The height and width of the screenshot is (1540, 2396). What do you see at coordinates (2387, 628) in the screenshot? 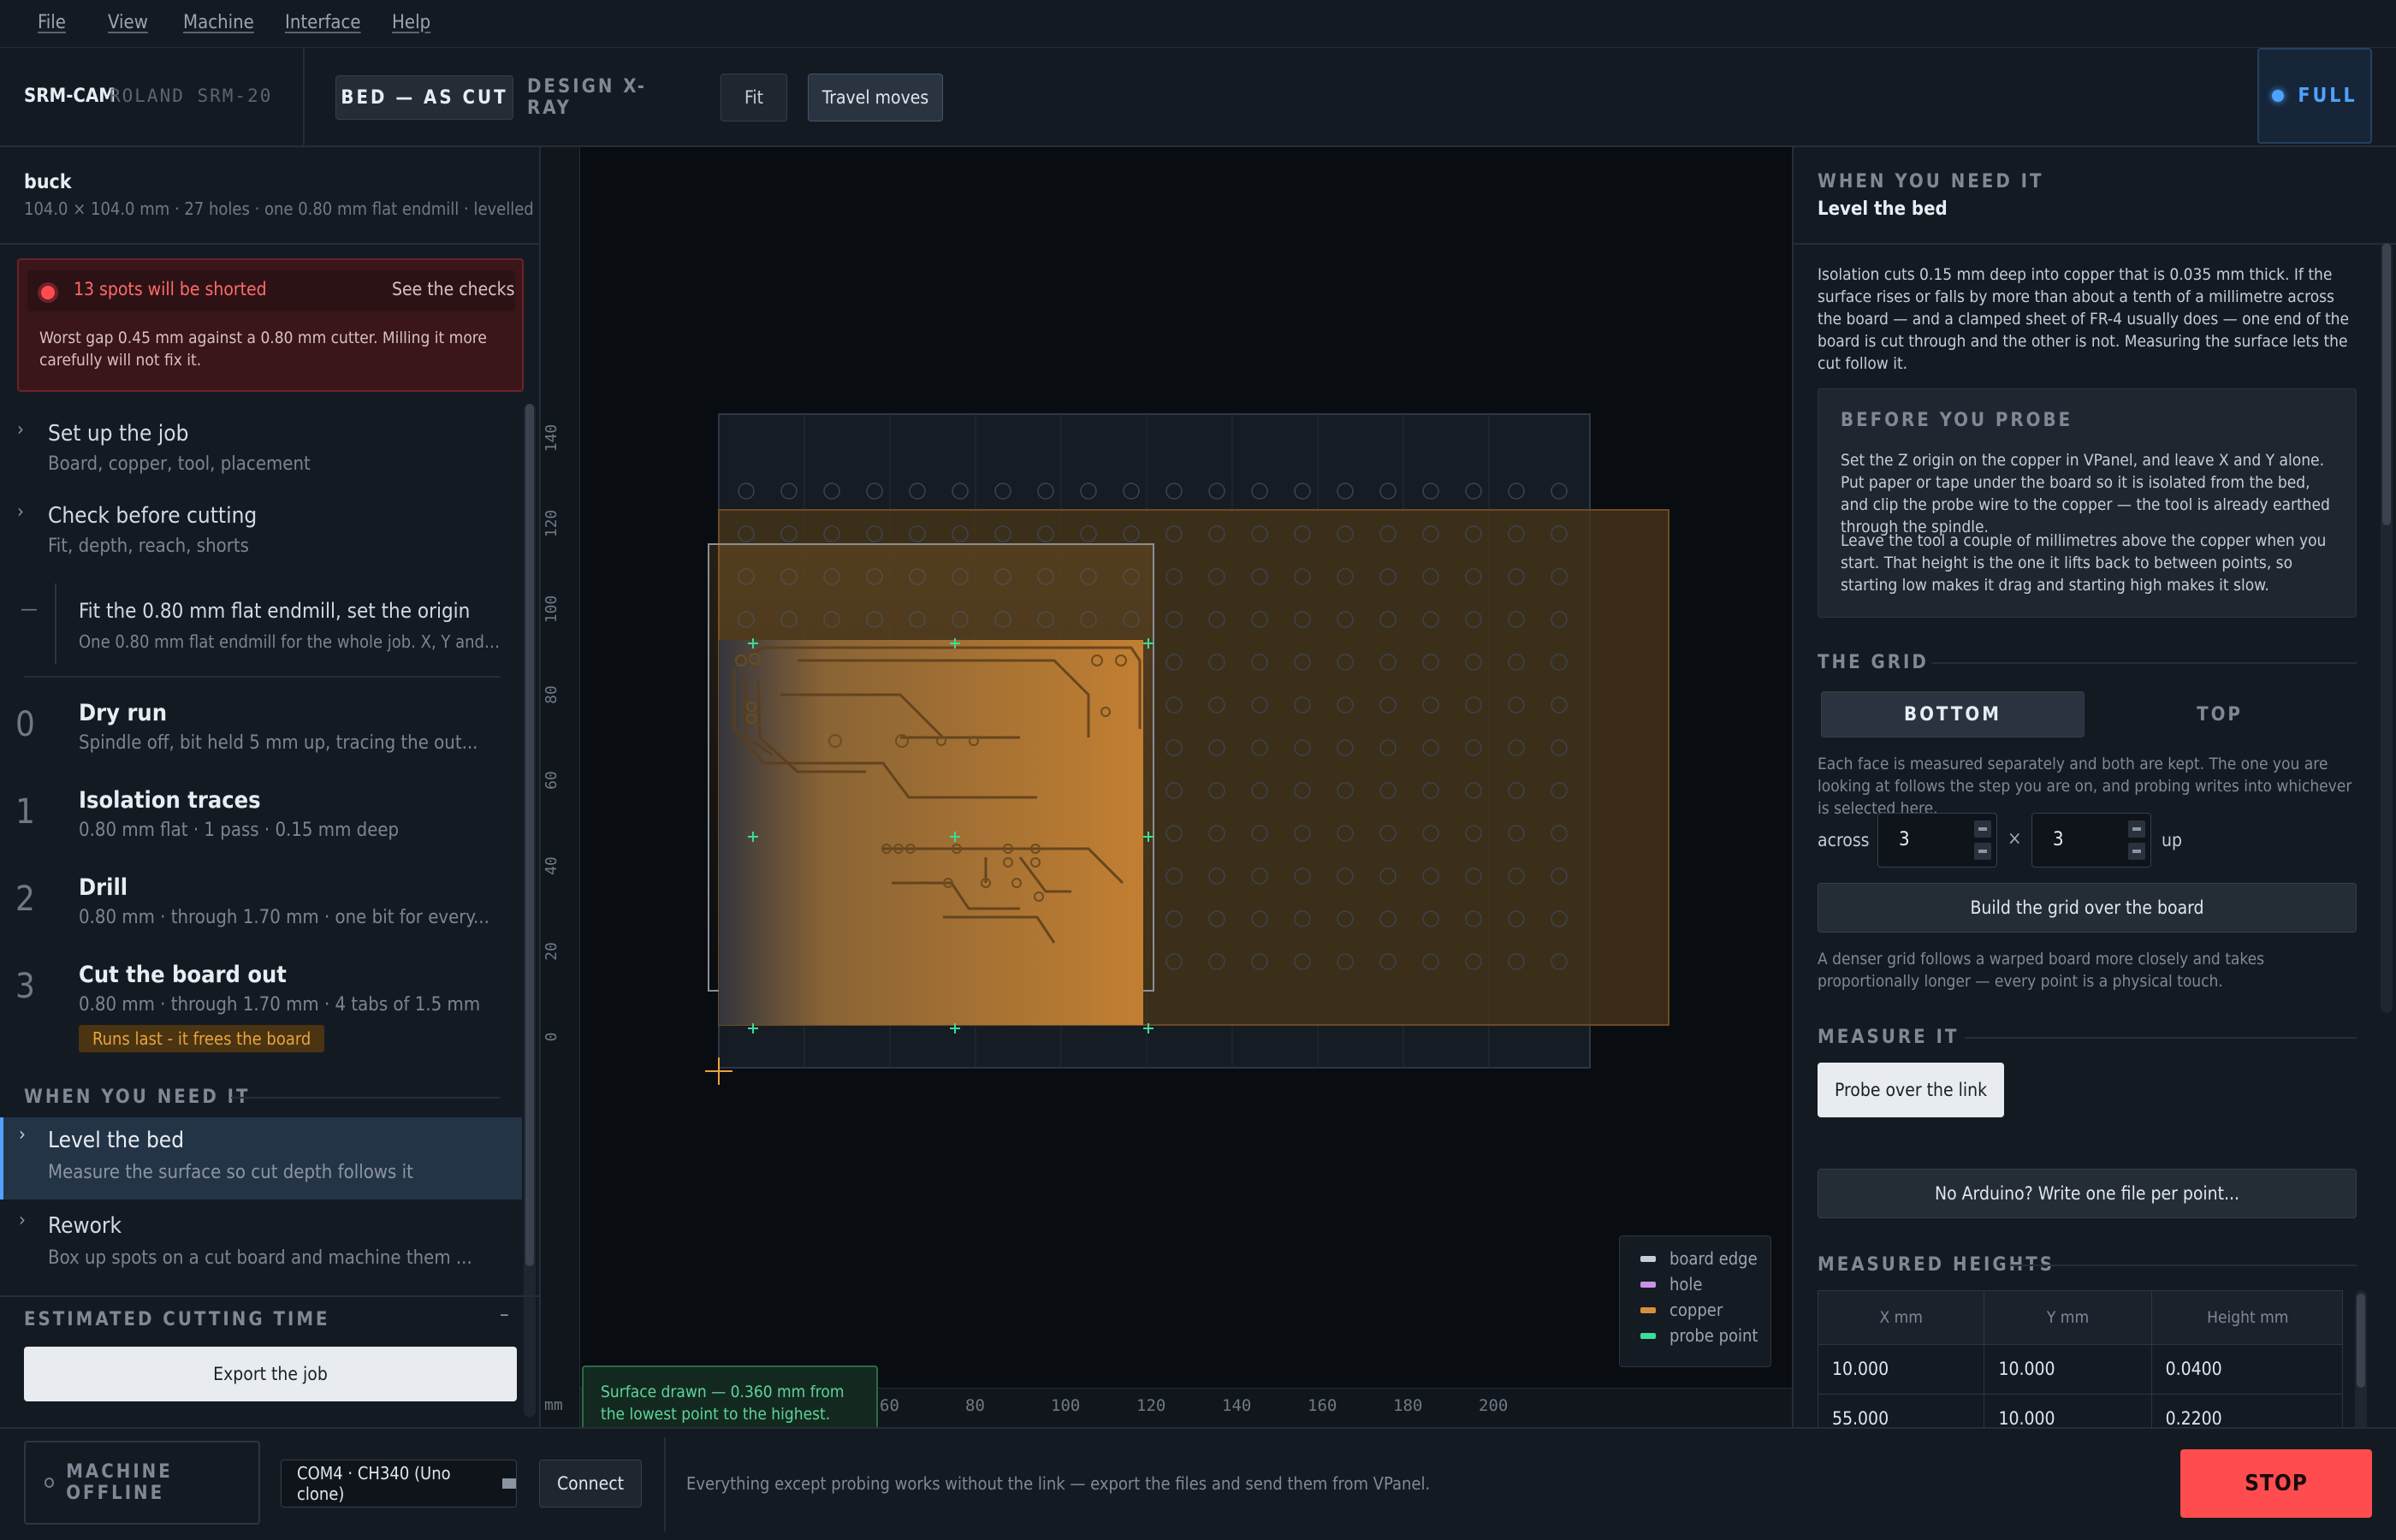
I see `right-scrollbar` at bounding box center [2387, 628].